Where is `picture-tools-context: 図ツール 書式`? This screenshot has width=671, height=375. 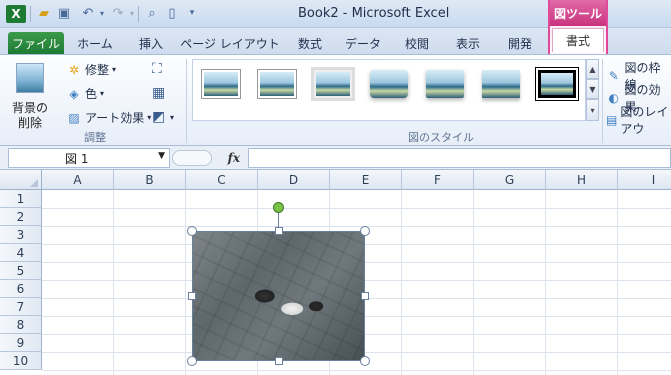
picture-tools-context: 図ツール 書式 is located at coordinates (578, 28).